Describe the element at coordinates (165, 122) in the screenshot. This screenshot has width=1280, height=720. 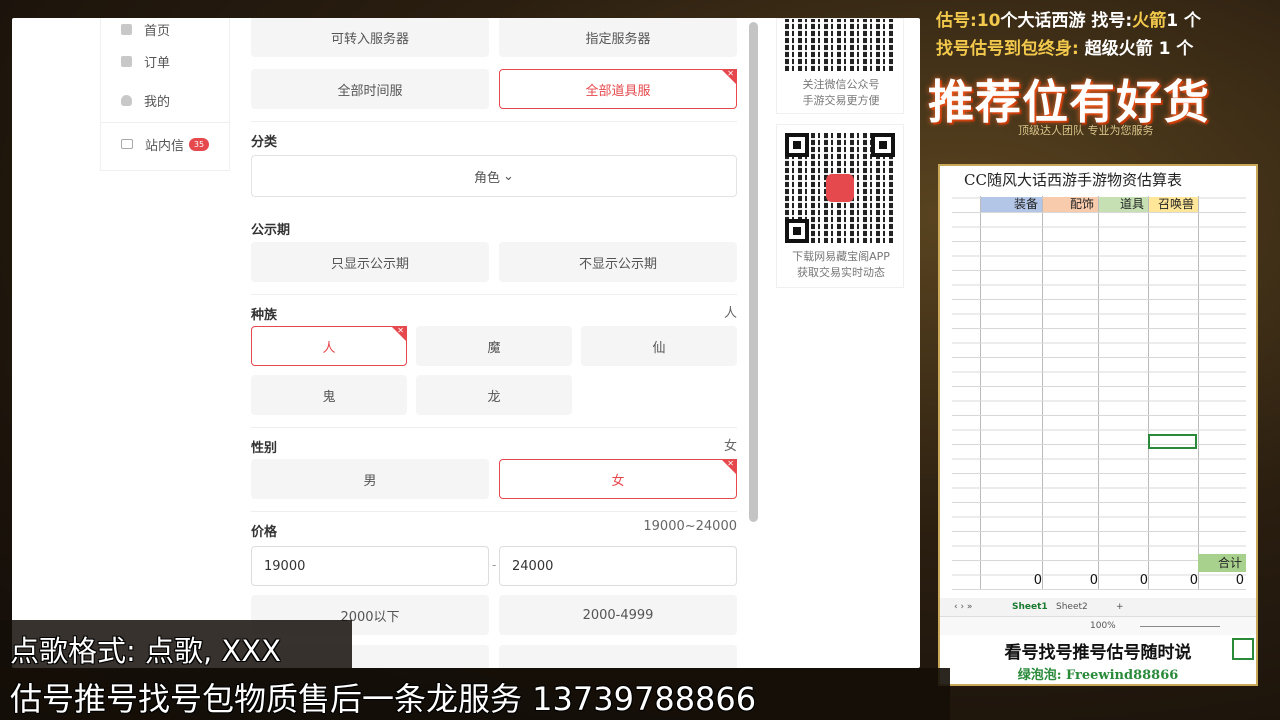
I see `sidebar-divider` at that location.